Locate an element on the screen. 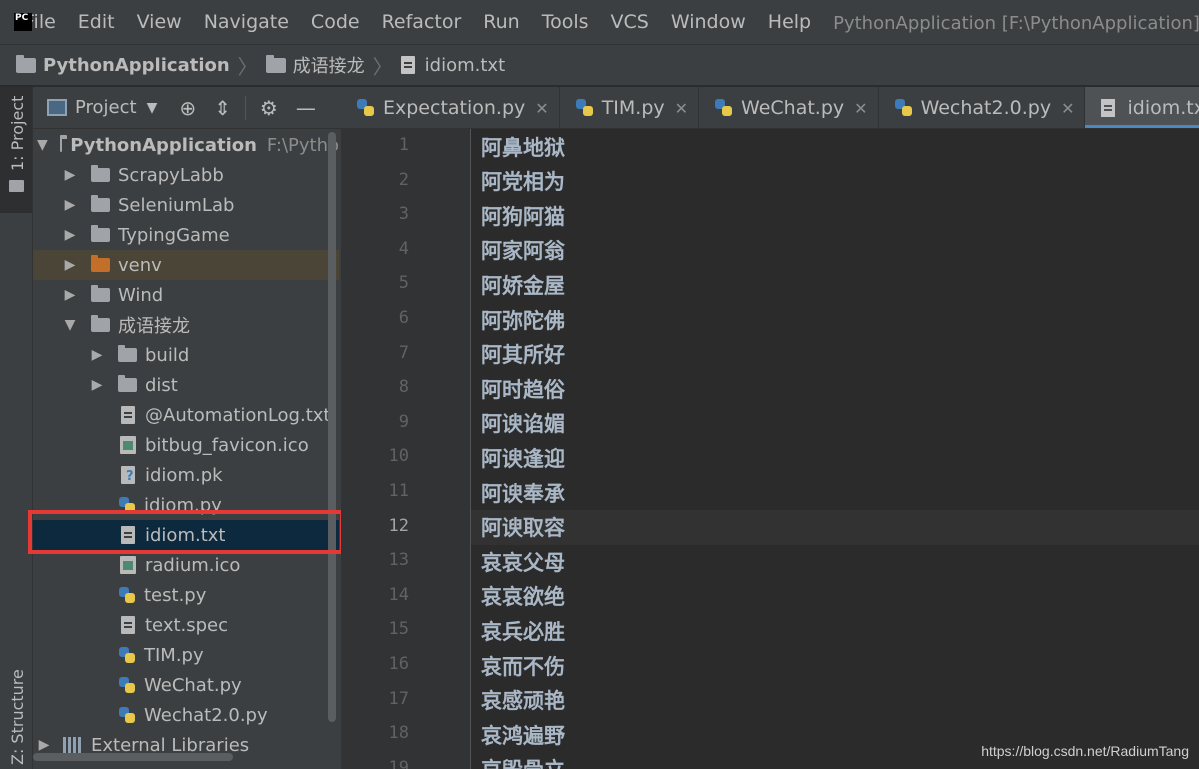 The width and height of the screenshot is (1199, 769). code-line: 哀哀父母 is located at coordinates (835, 561).